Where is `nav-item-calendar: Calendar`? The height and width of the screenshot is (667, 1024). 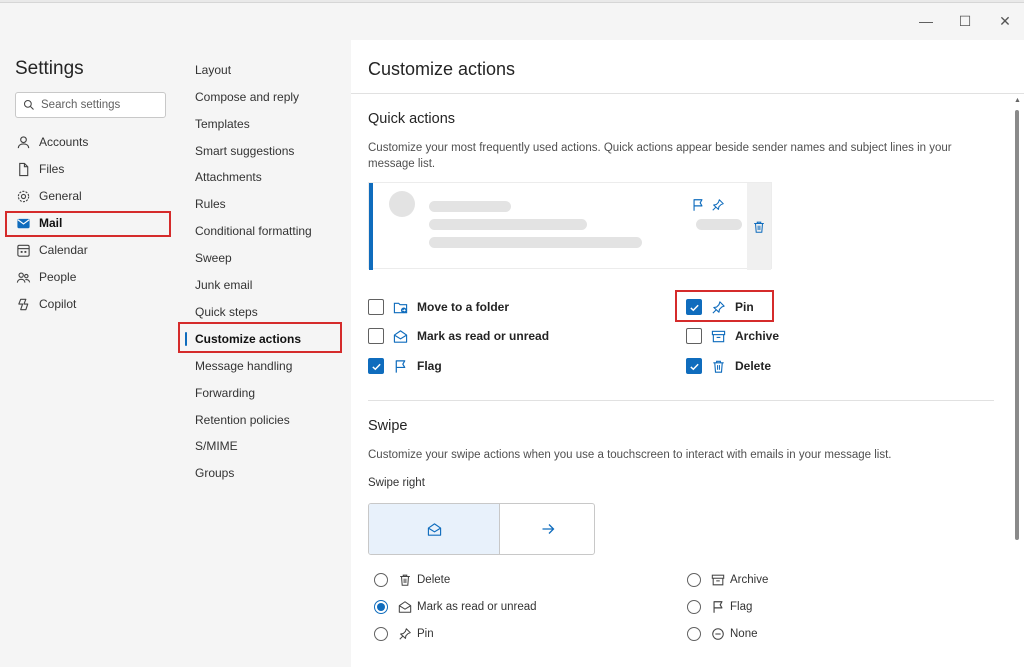 nav-item-calendar: Calendar is located at coordinates (90, 250).